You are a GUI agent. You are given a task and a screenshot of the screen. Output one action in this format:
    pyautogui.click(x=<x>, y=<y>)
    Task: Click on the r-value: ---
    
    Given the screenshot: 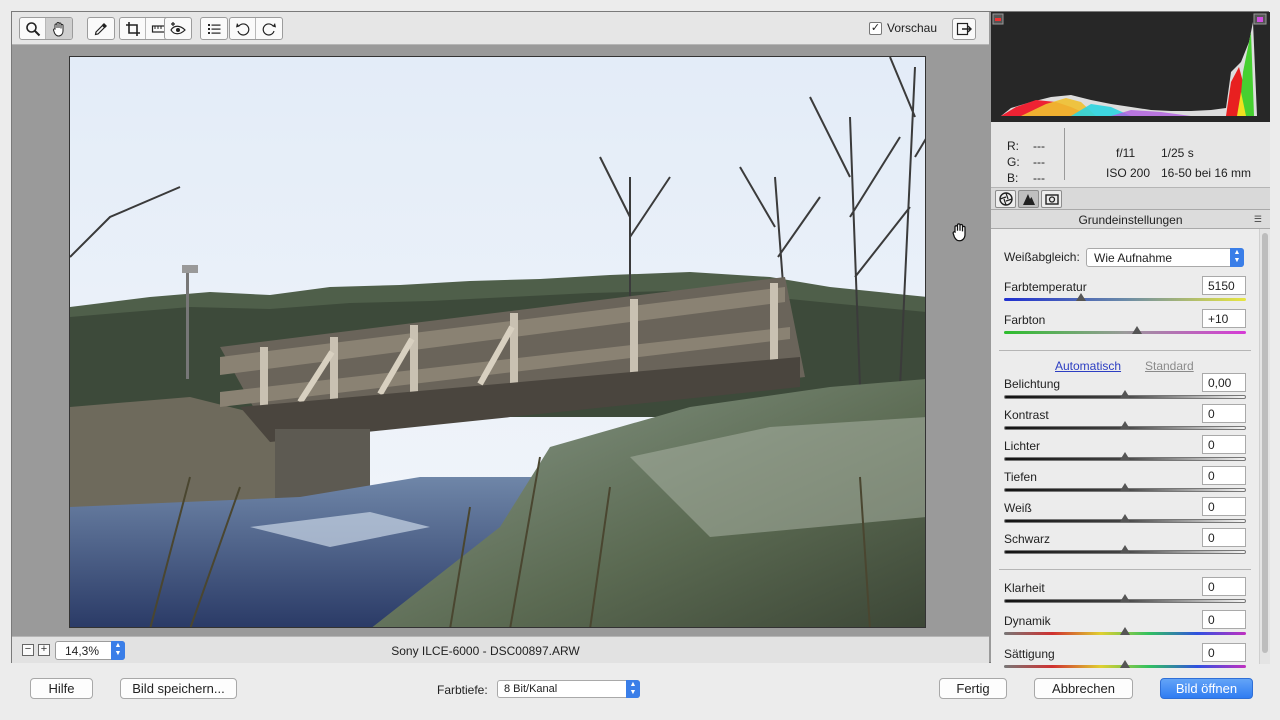 What is the action you would take?
    pyautogui.click(x=1039, y=146)
    